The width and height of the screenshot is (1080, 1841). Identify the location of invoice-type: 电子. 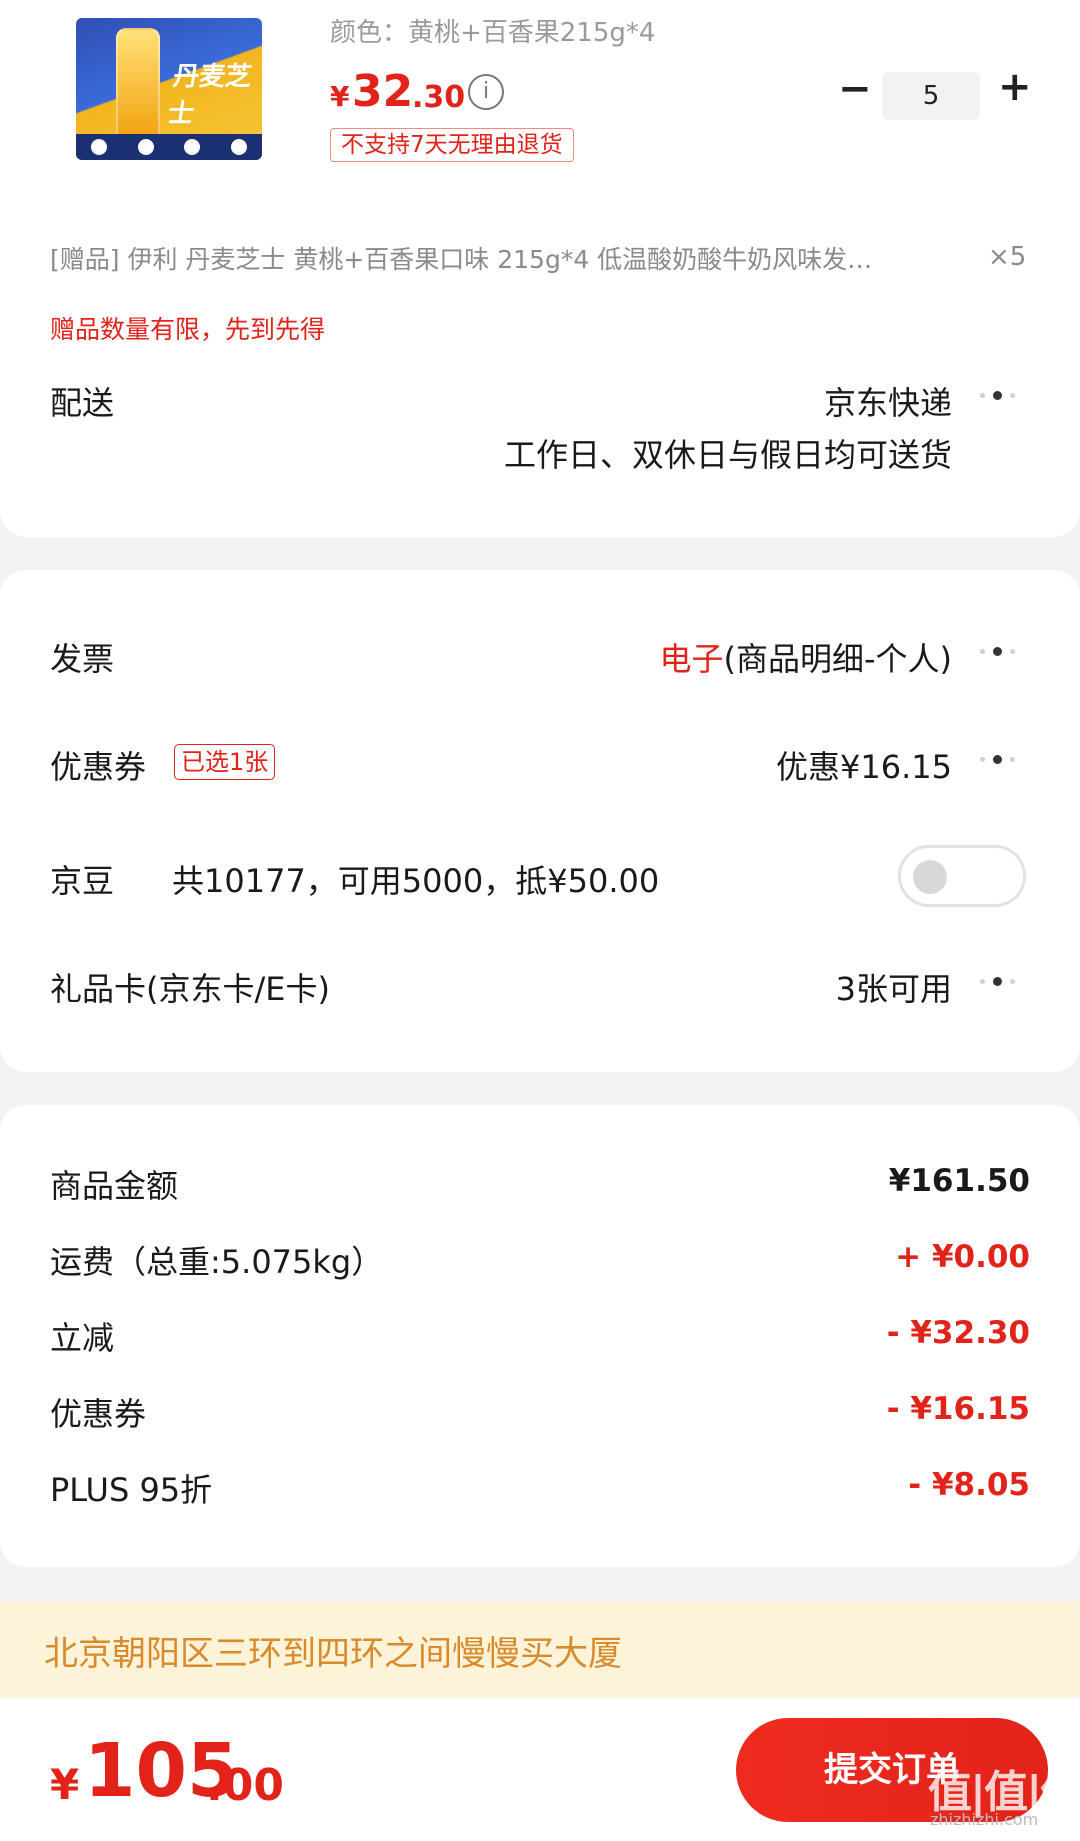
(691, 659).